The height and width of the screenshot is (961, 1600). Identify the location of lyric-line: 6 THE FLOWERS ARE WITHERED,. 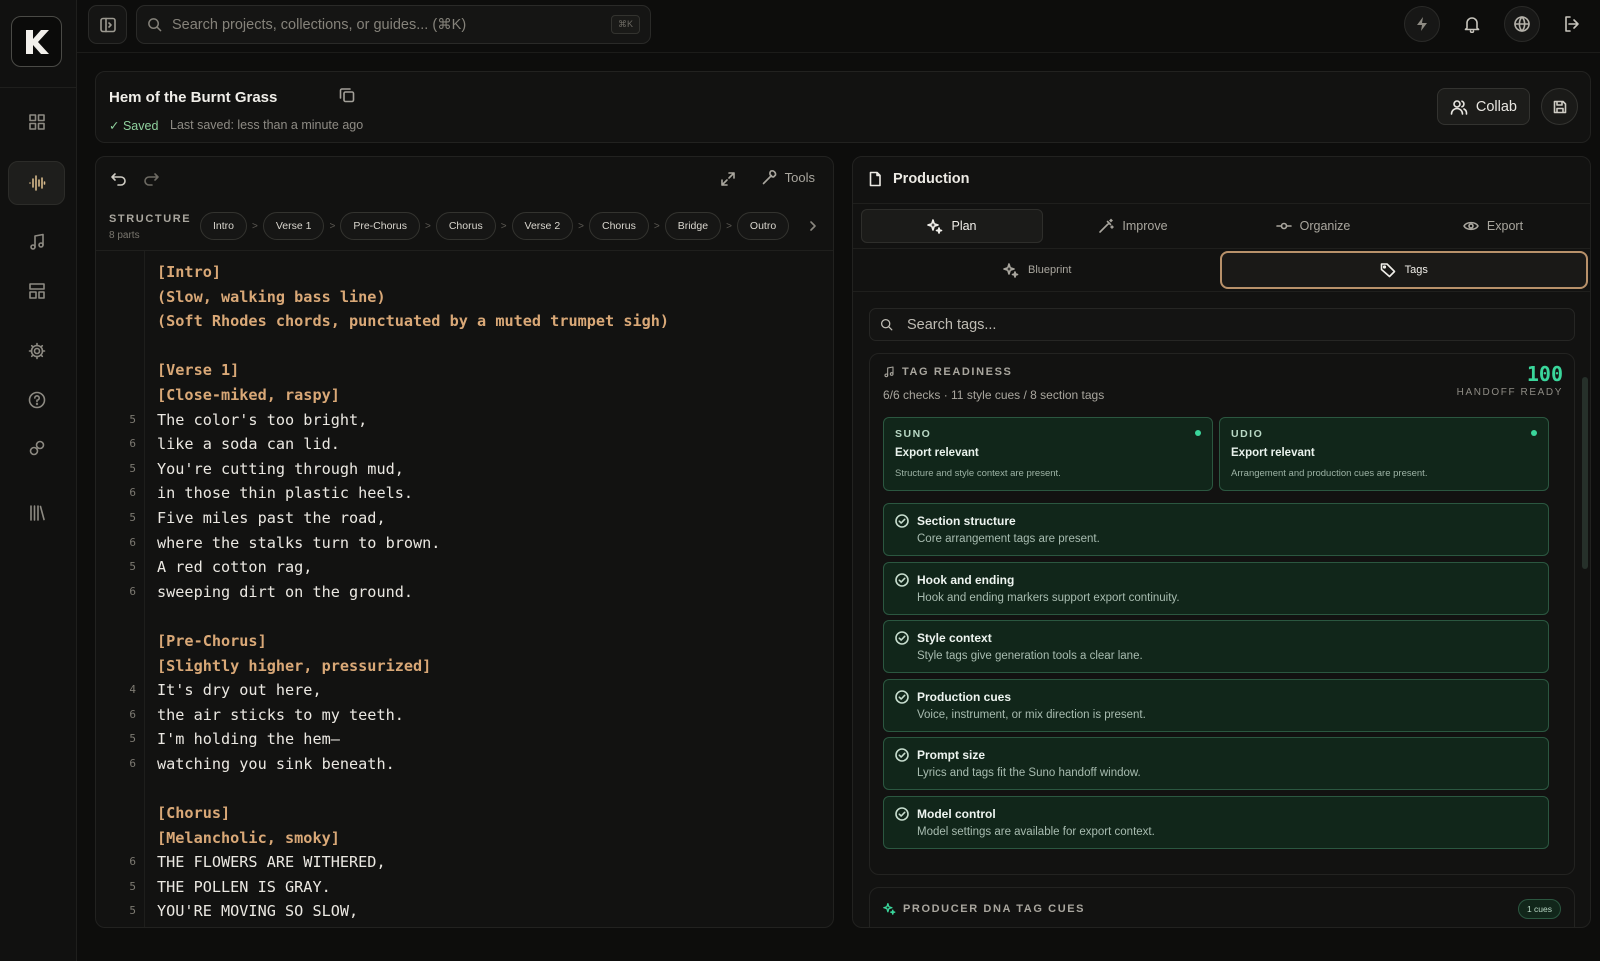
(464, 862).